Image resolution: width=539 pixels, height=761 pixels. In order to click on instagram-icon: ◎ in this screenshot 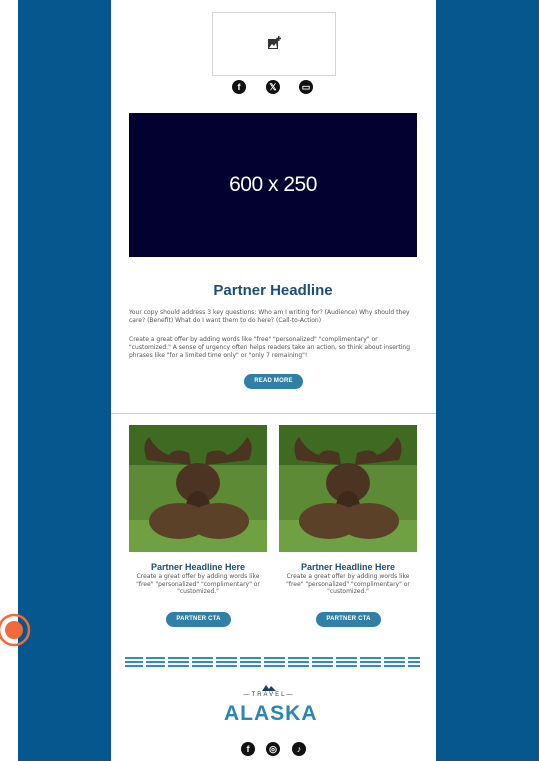, I will do `click(273, 749)`.